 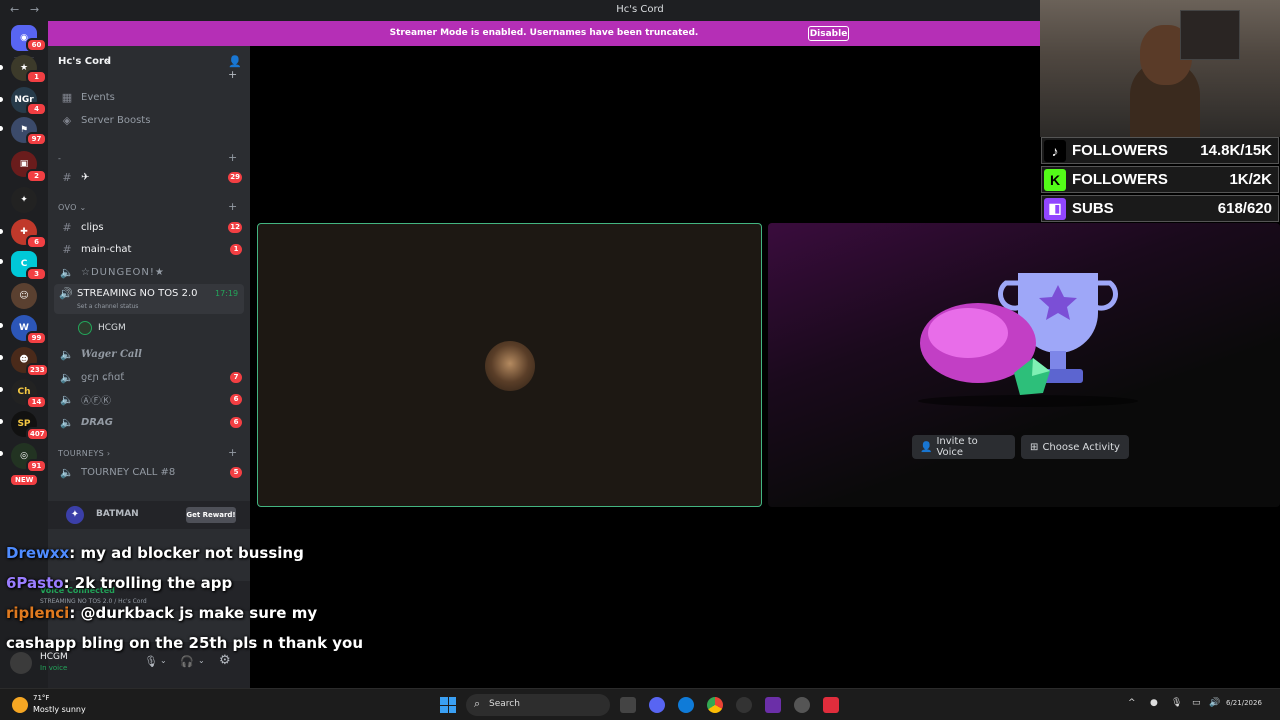 What do you see at coordinates (628, 705) in the screenshot?
I see `task-view-icon` at bounding box center [628, 705].